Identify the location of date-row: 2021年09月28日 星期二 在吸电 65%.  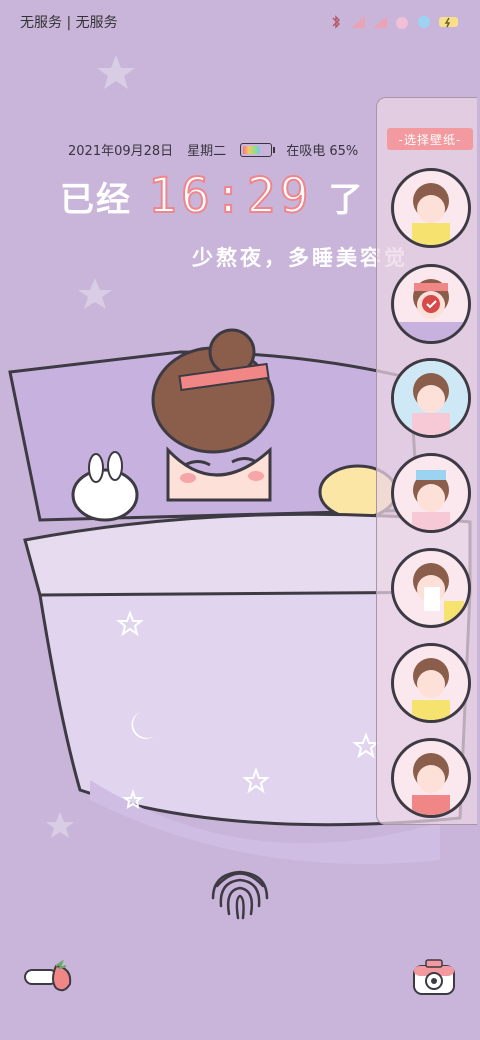
(213, 149).